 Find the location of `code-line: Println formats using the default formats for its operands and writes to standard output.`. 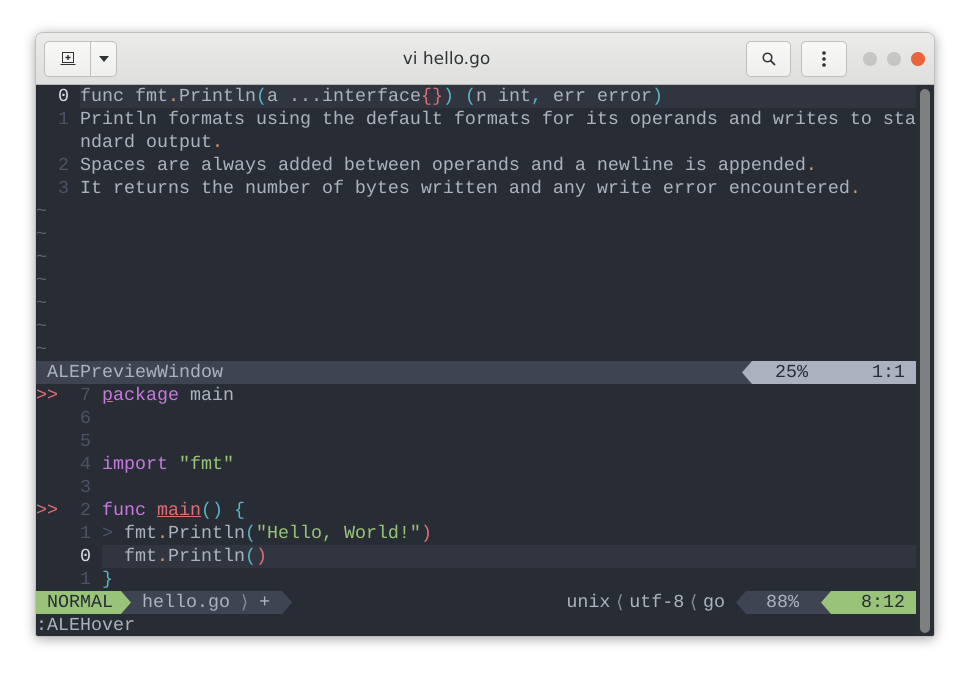

code-line: Println formats using the default formats for its operands and writes to standard output. is located at coordinates (498, 131).